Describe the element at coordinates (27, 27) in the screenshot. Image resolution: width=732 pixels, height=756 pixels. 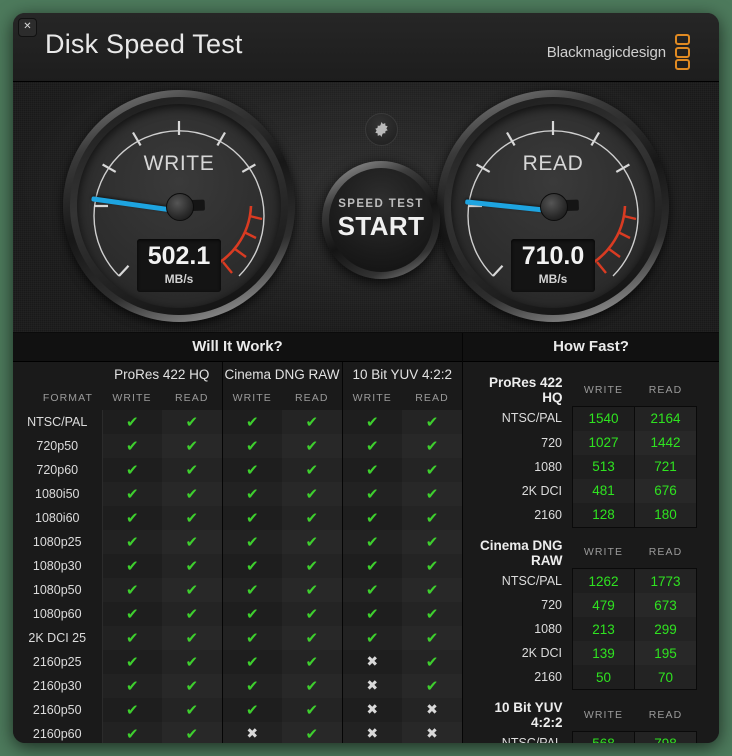
I see `close-icon: ✕` at that location.